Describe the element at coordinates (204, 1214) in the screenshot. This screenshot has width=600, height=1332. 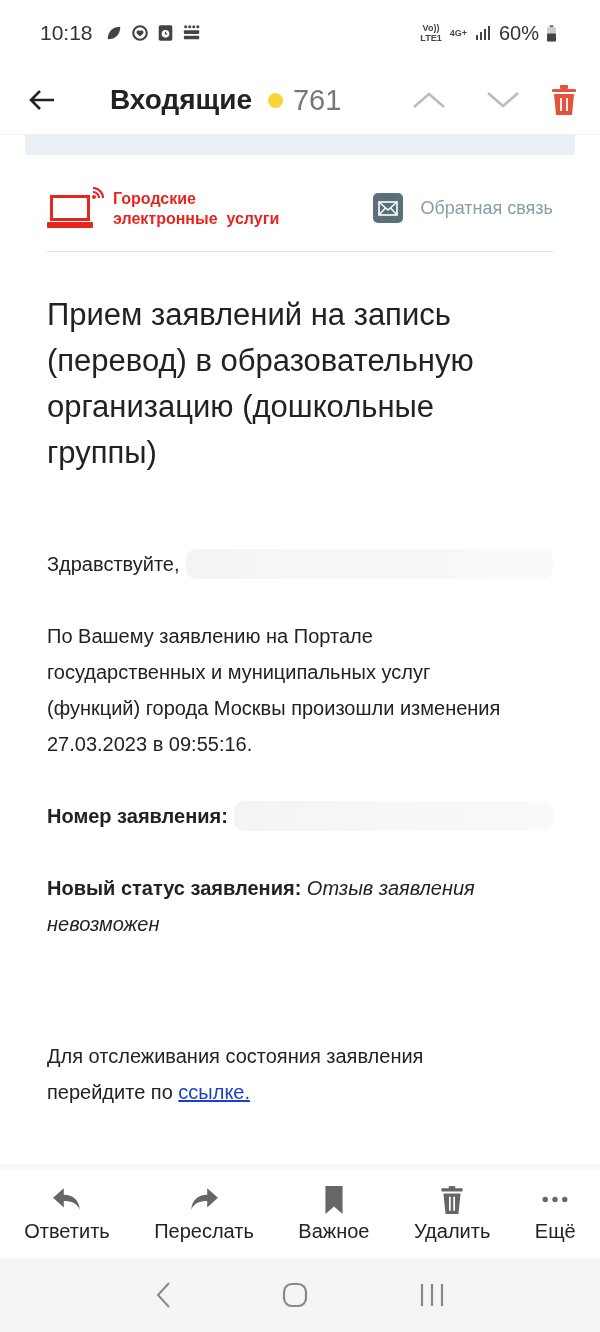
I see `toolbar-button: Переслать` at that location.